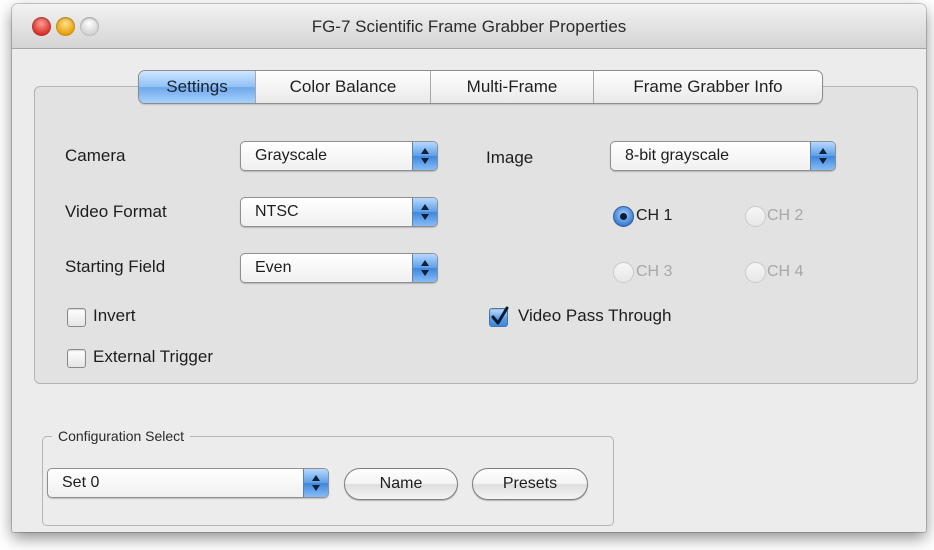  Describe the element at coordinates (277, 211) in the screenshot. I see `video-format-popup-value: NTSC` at that location.